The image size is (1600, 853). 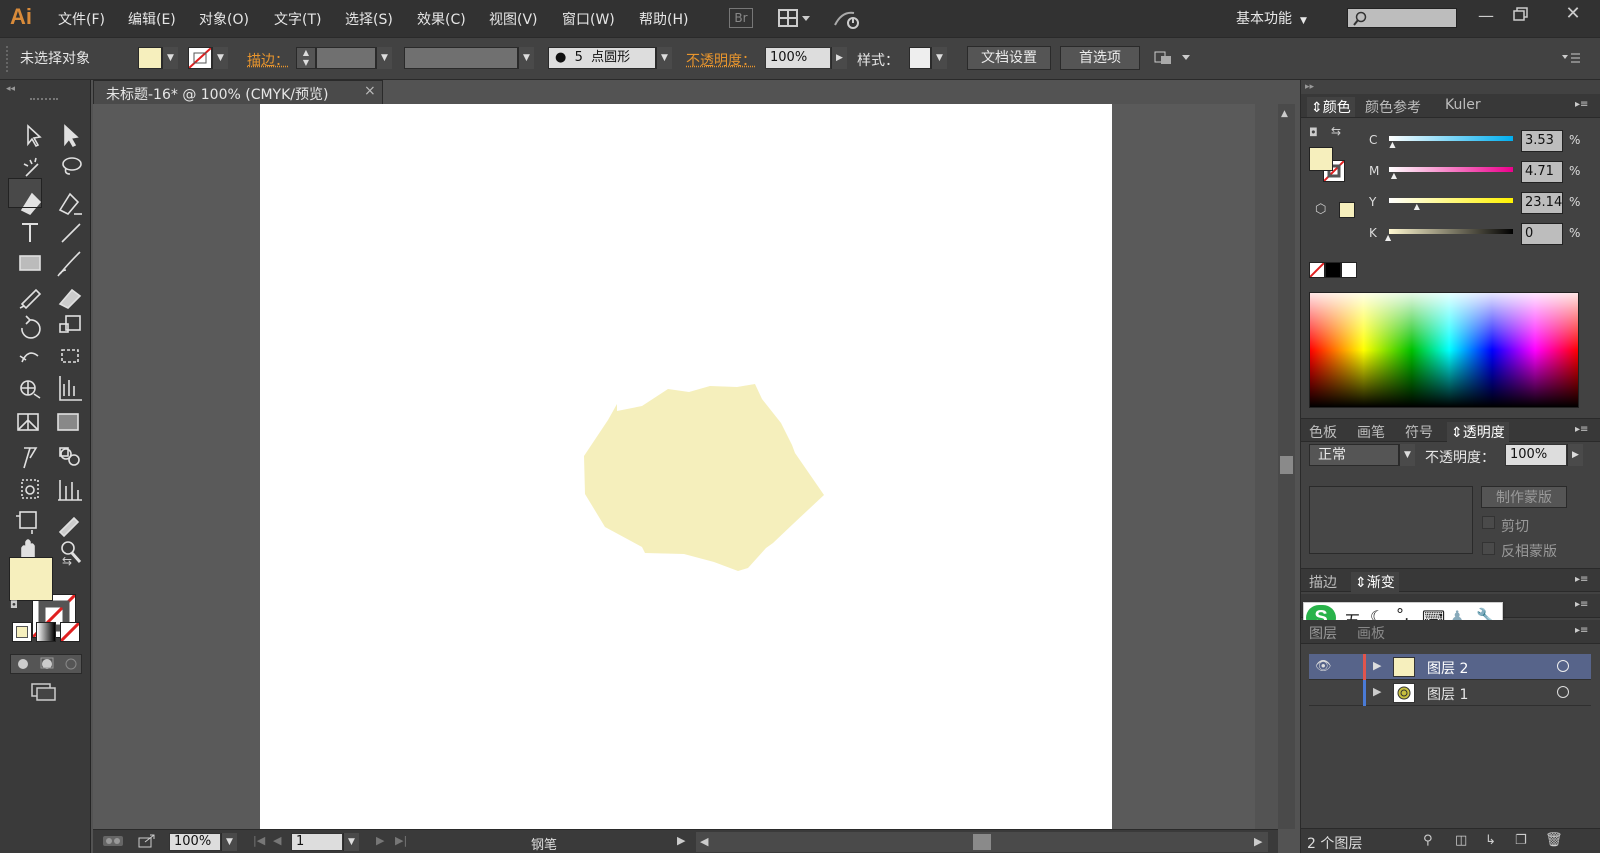 I want to click on column-graph-tool-icon, so click(x=62, y=463).